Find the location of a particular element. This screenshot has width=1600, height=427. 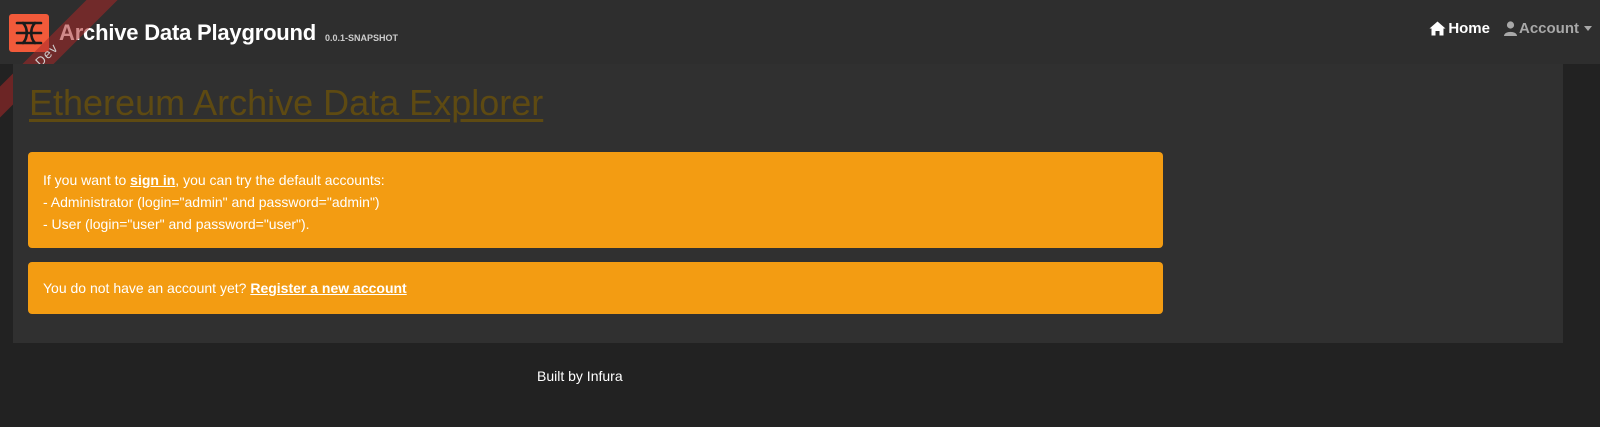

nav-account-dropdown: Account is located at coordinates (1548, 28).